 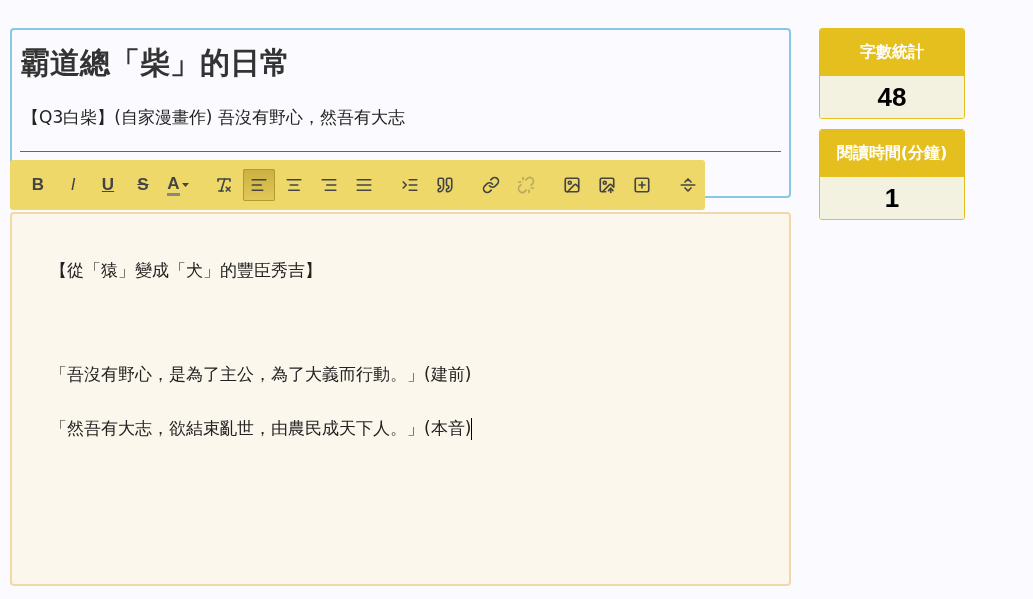 I want to click on align-left-icon, so click(x=259, y=185).